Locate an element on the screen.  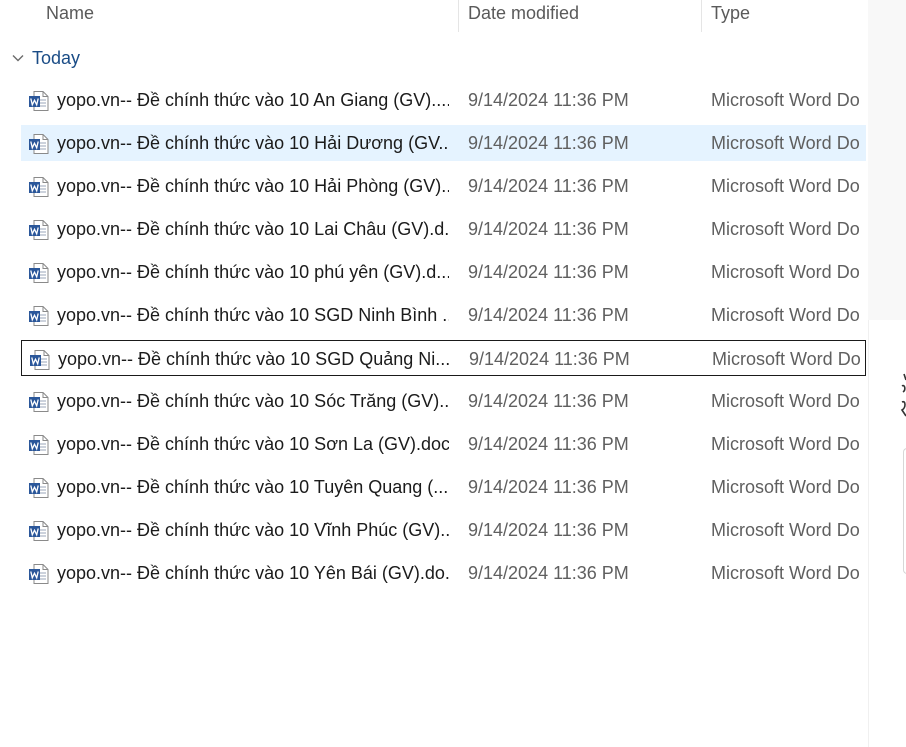
side-panel is located at coordinates (887, 160).